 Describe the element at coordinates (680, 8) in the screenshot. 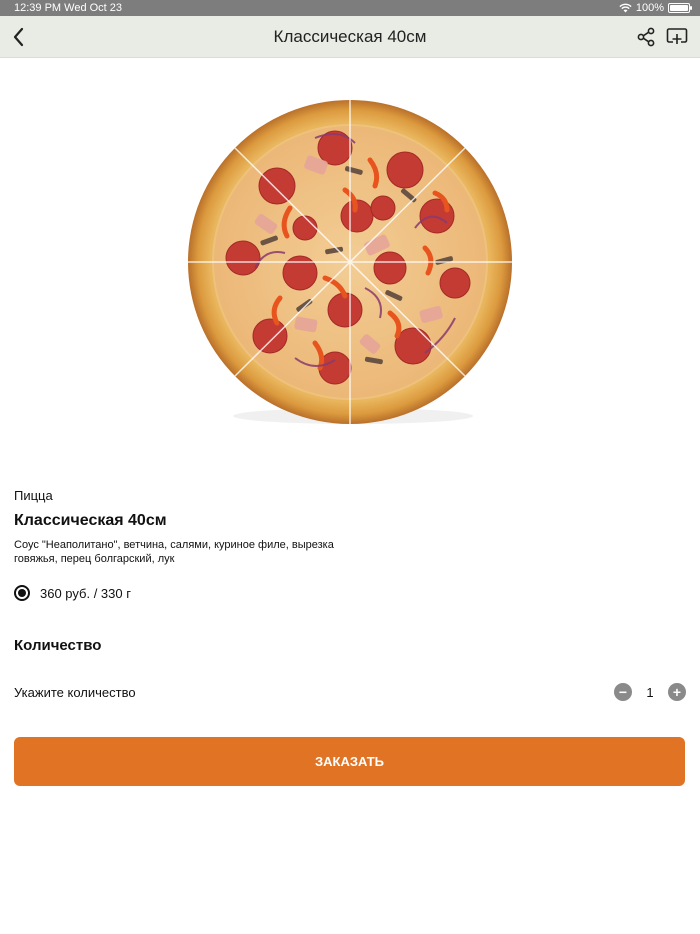

I see `battery-icon` at that location.